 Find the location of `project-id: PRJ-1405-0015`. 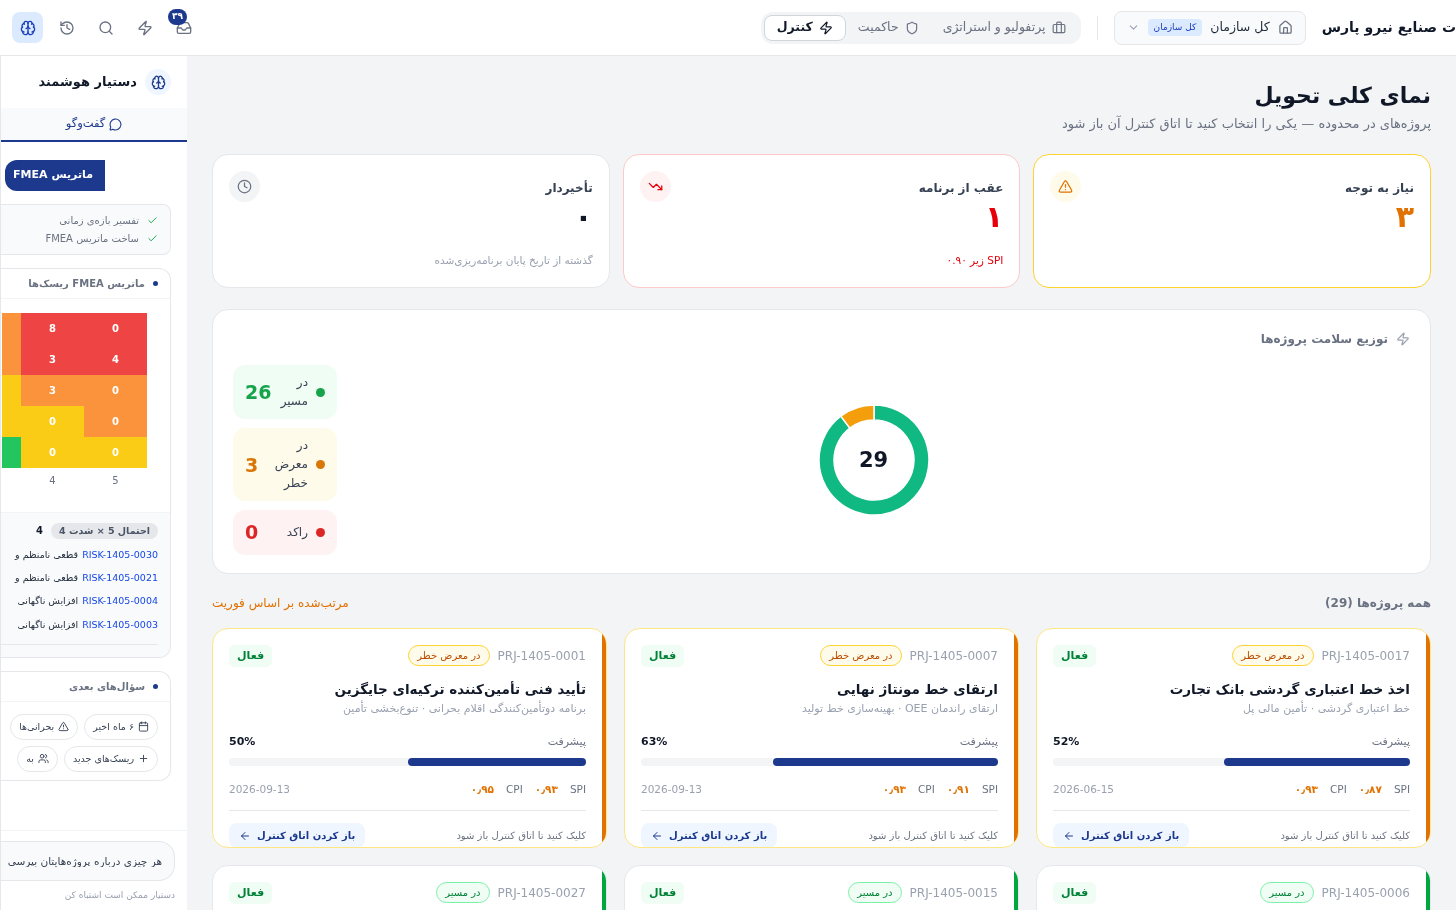

project-id: PRJ-1405-0015 is located at coordinates (953, 893).